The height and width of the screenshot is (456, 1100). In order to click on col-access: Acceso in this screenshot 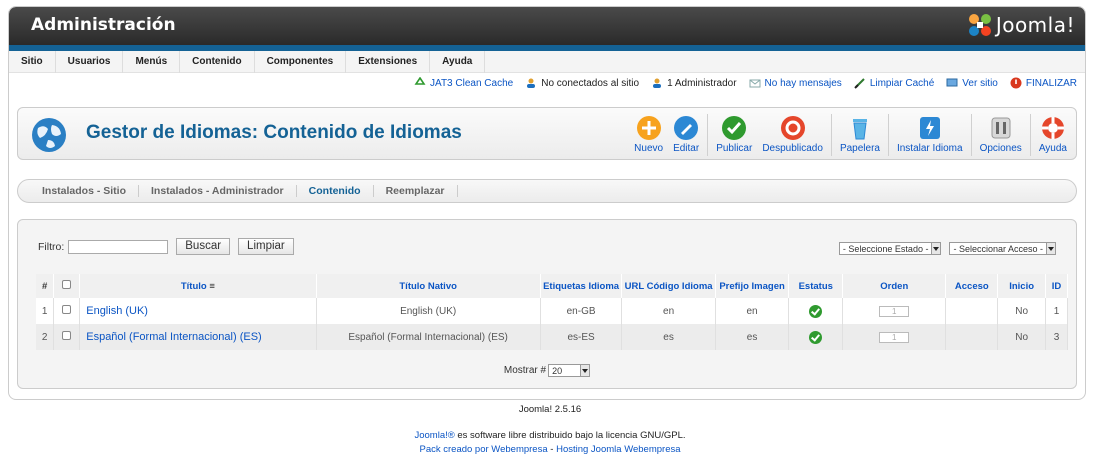, I will do `click(972, 286)`.